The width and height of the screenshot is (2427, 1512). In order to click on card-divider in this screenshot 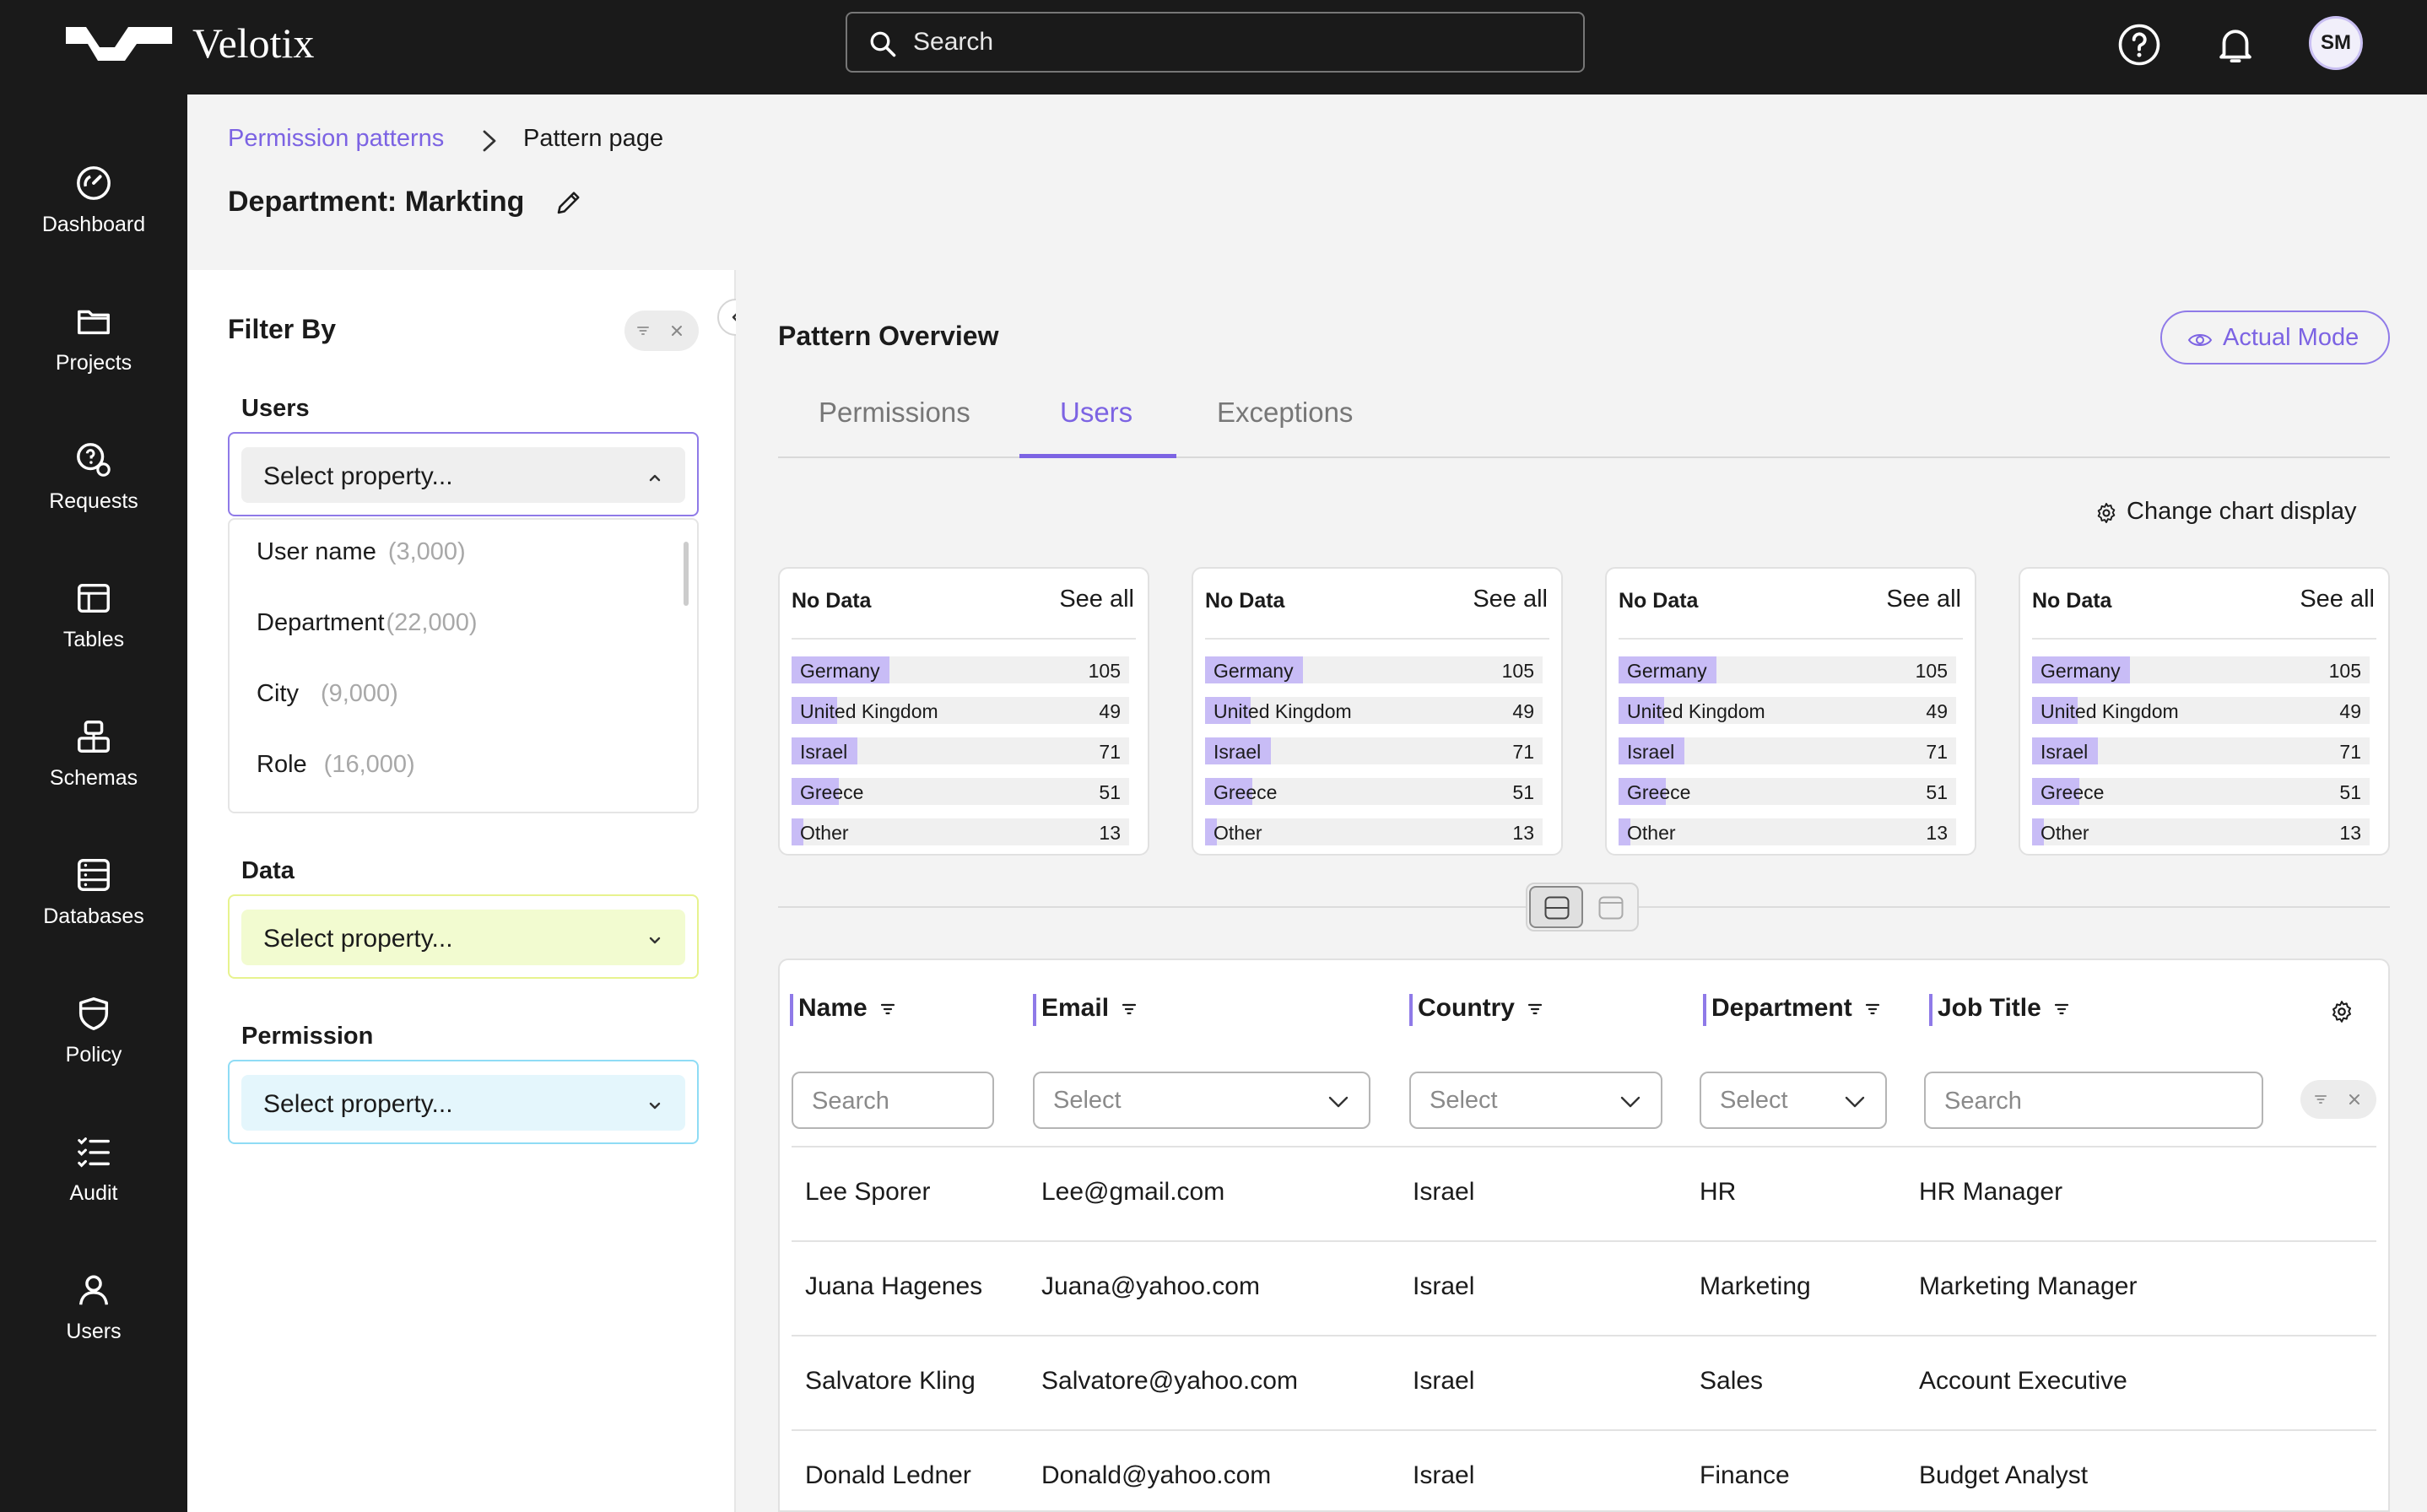, I will do `click(1377, 639)`.